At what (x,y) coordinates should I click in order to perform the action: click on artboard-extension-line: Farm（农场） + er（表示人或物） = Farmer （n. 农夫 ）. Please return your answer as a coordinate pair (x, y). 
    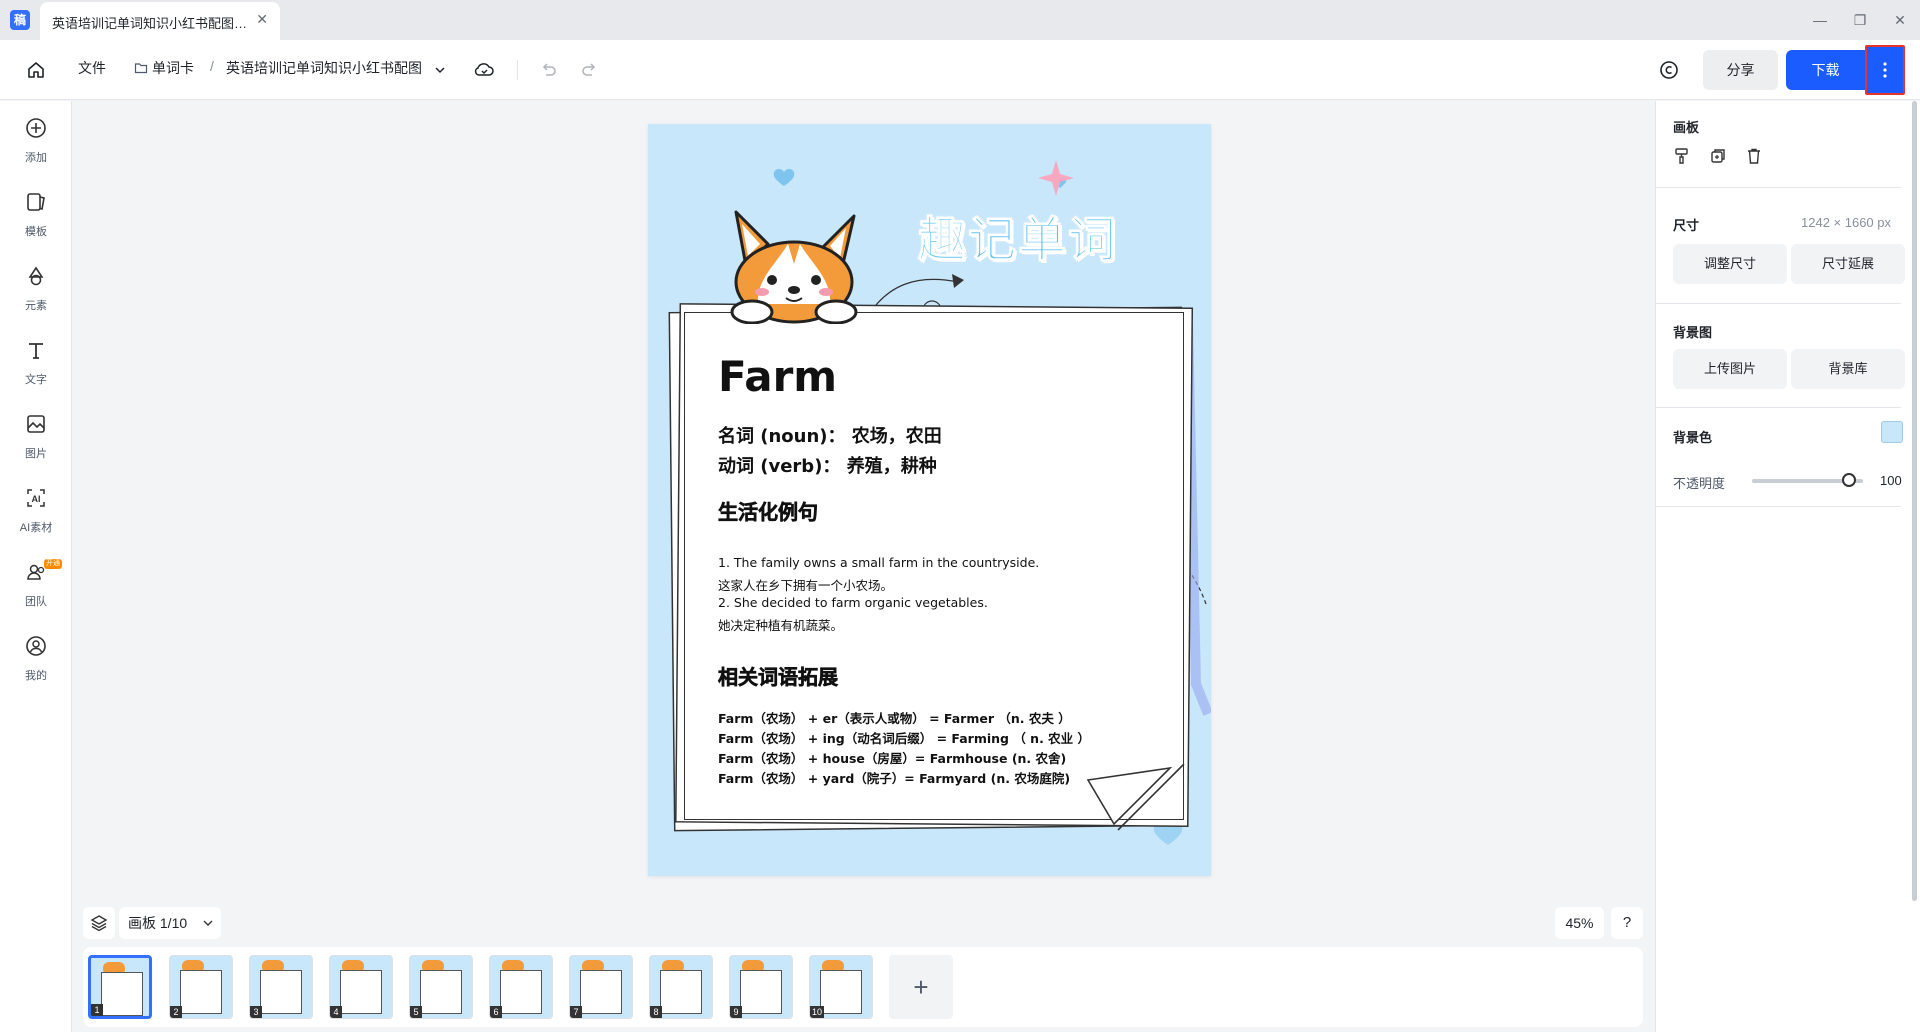
    Looking at the image, I should click on (894, 717).